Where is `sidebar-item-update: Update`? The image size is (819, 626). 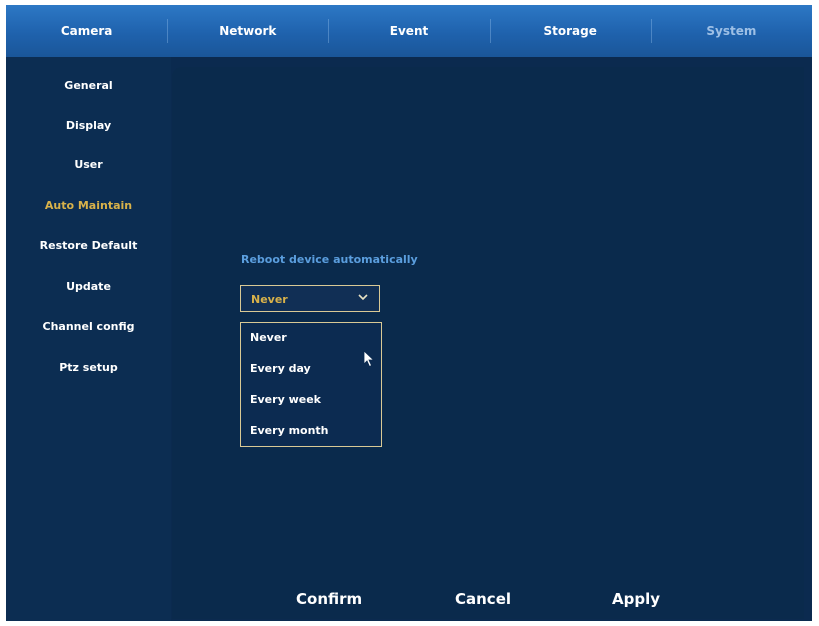 sidebar-item-update: Update is located at coordinates (88, 286).